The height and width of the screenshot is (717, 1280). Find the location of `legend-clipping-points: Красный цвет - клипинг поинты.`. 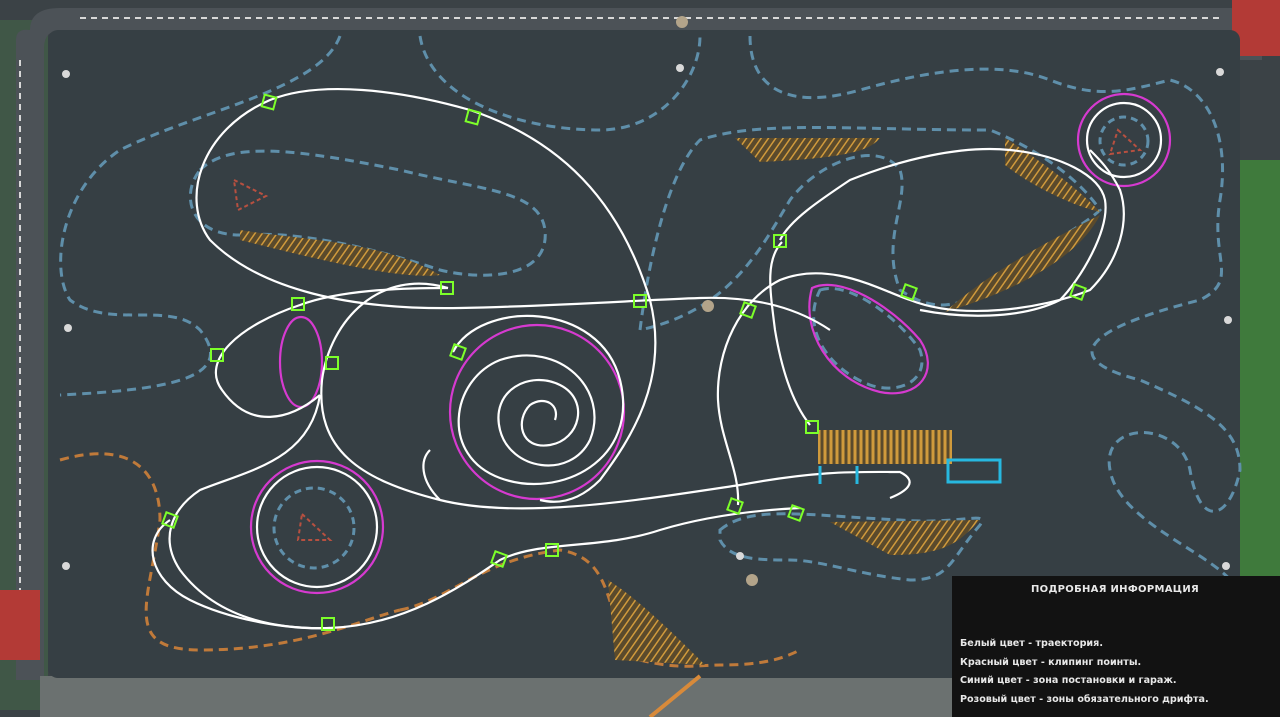

legend-clipping-points: Красный цвет - клипинг поинты. is located at coordinates (1051, 662).